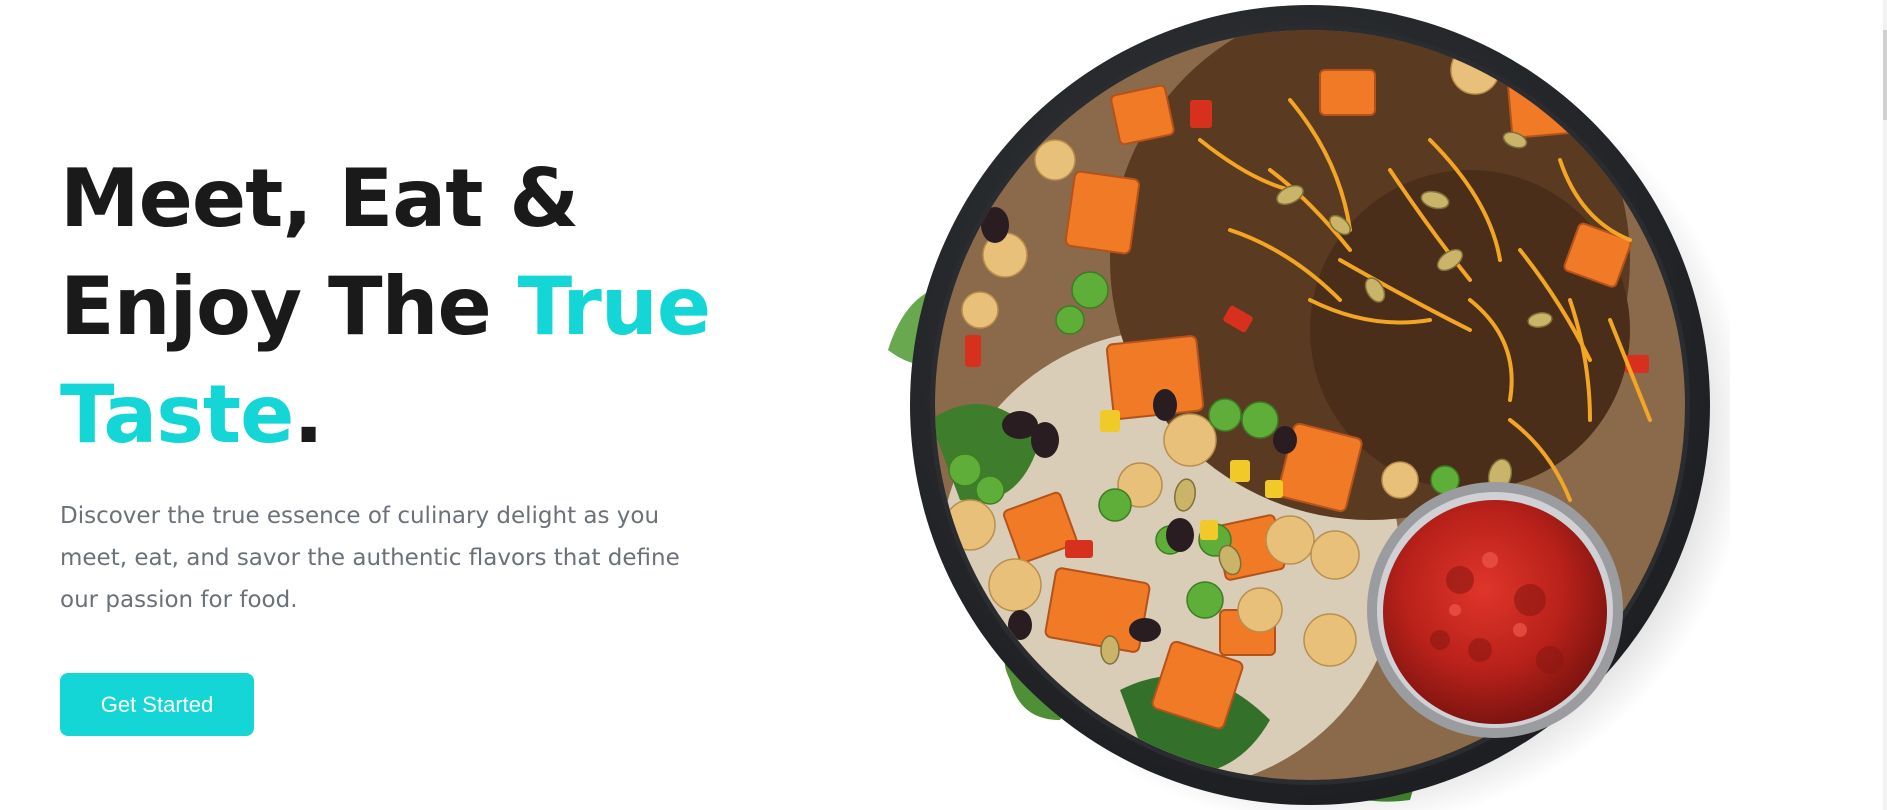  What do you see at coordinates (177, 414) in the screenshot?
I see `hero-title-accent-word: Taste` at bounding box center [177, 414].